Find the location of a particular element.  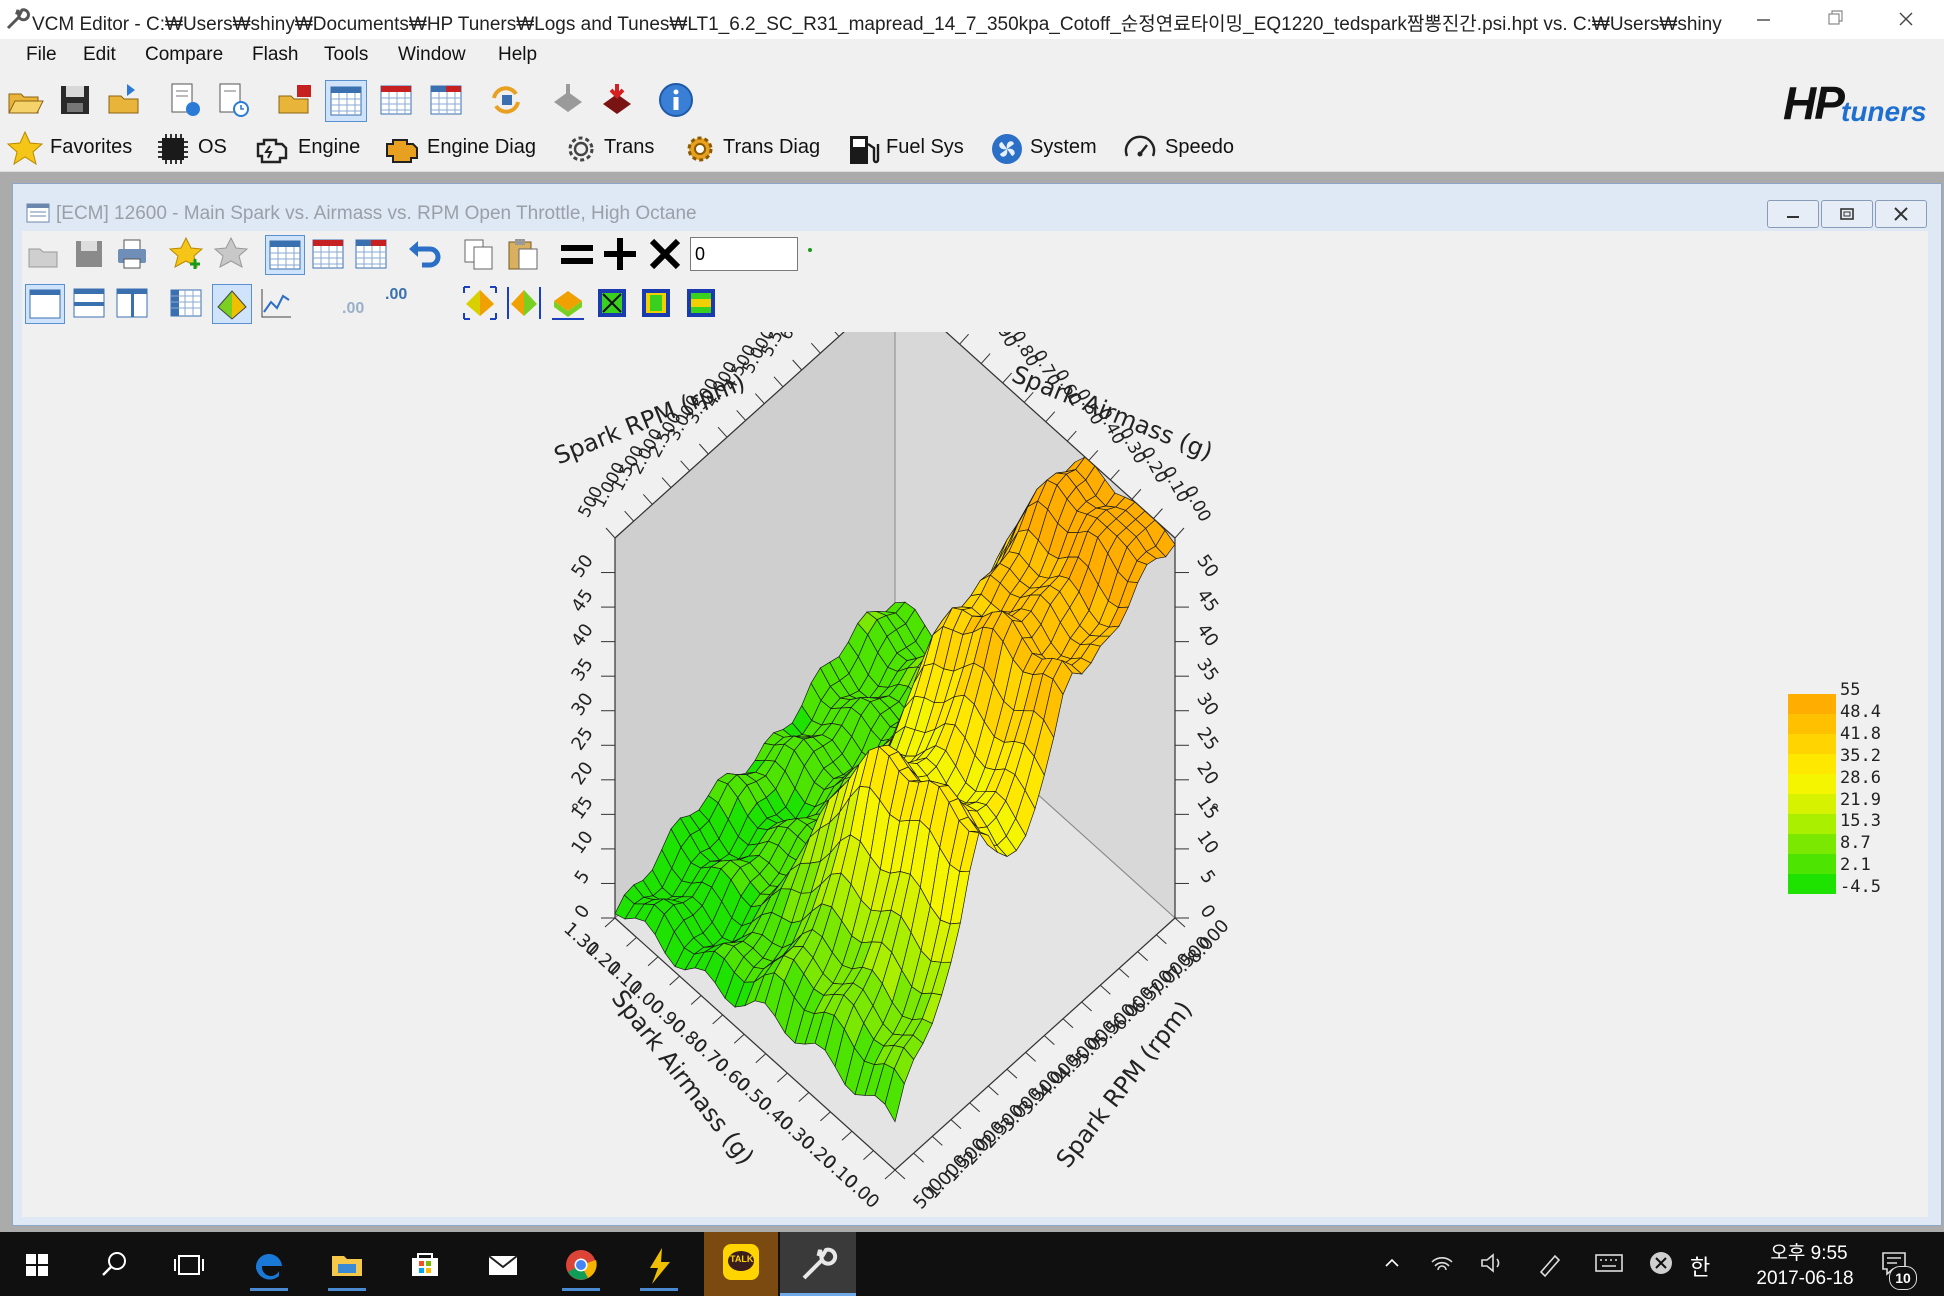

read-vehicle-icon is located at coordinates (568, 100).